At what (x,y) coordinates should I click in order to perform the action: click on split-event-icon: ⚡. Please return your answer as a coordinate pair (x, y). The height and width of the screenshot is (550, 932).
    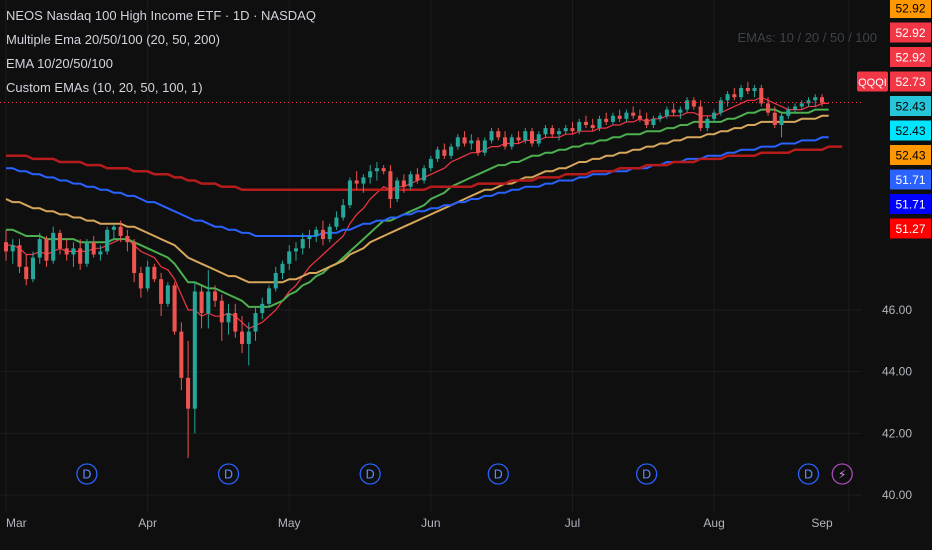
    Looking at the image, I should click on (842, 474).